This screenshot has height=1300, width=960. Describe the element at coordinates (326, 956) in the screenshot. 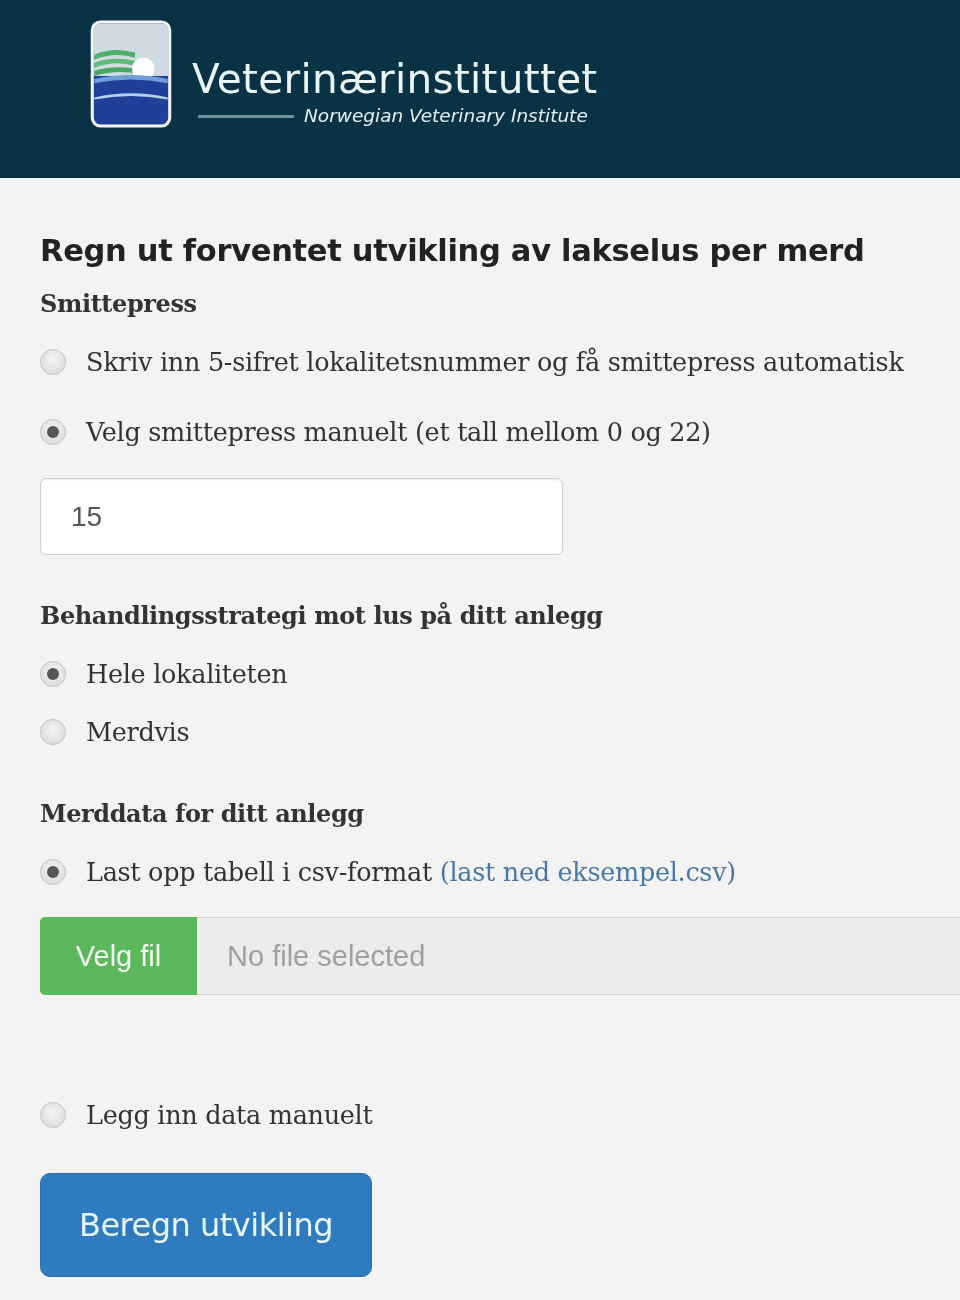

I see `file-status-text: No file selected` at that location.